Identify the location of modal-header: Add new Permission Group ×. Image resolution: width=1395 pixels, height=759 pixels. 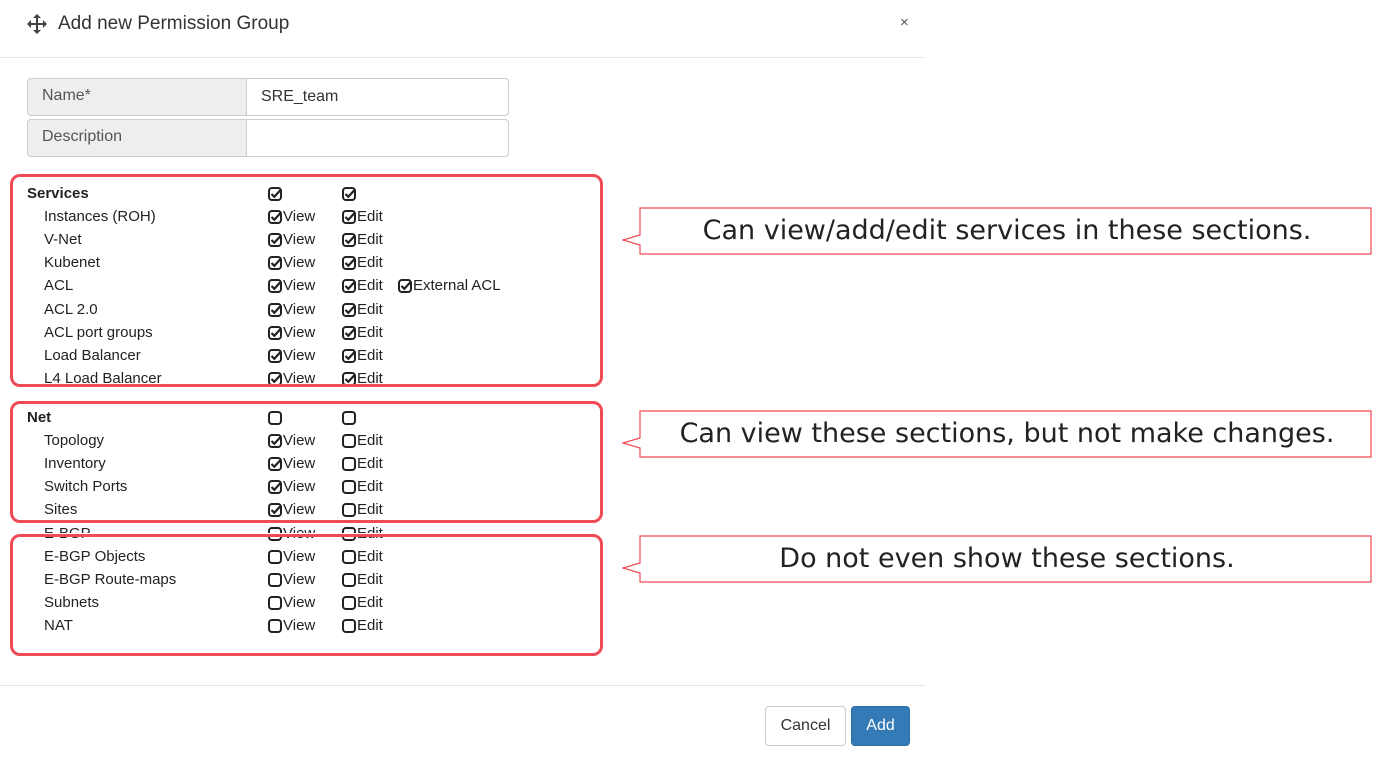
(462, 29).